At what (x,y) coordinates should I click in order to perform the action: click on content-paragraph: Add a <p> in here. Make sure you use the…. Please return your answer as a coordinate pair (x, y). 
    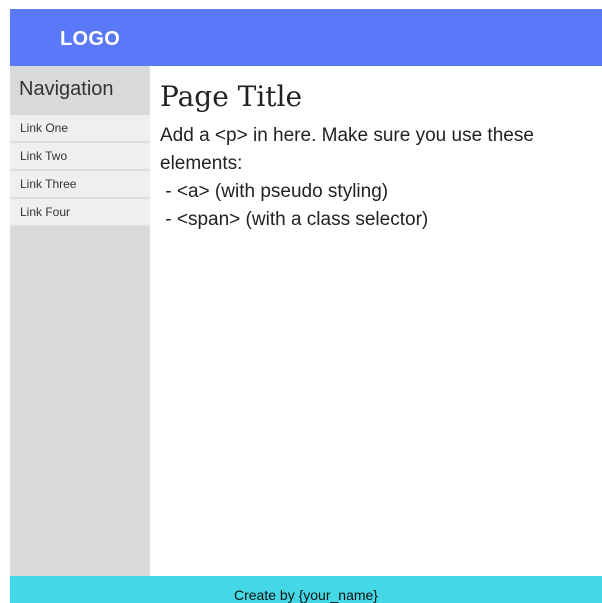
    Looking at the image, I should click on (375, 178).